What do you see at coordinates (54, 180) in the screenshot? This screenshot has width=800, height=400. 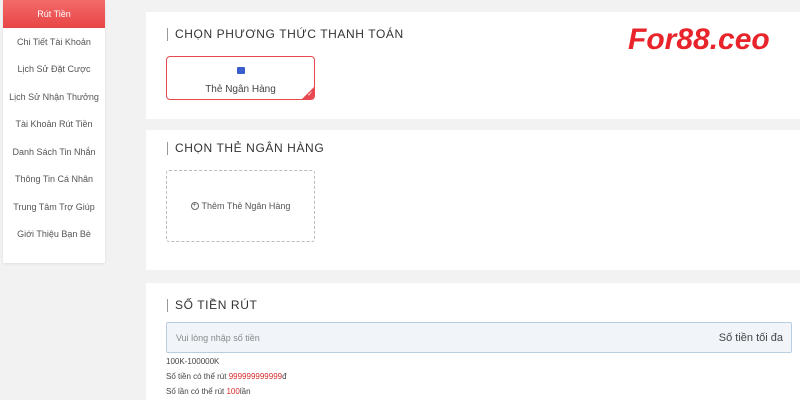 I see `sidebar-item-personal-info: Thông Tin Cá Nhân` at bounding box center [54, 180].